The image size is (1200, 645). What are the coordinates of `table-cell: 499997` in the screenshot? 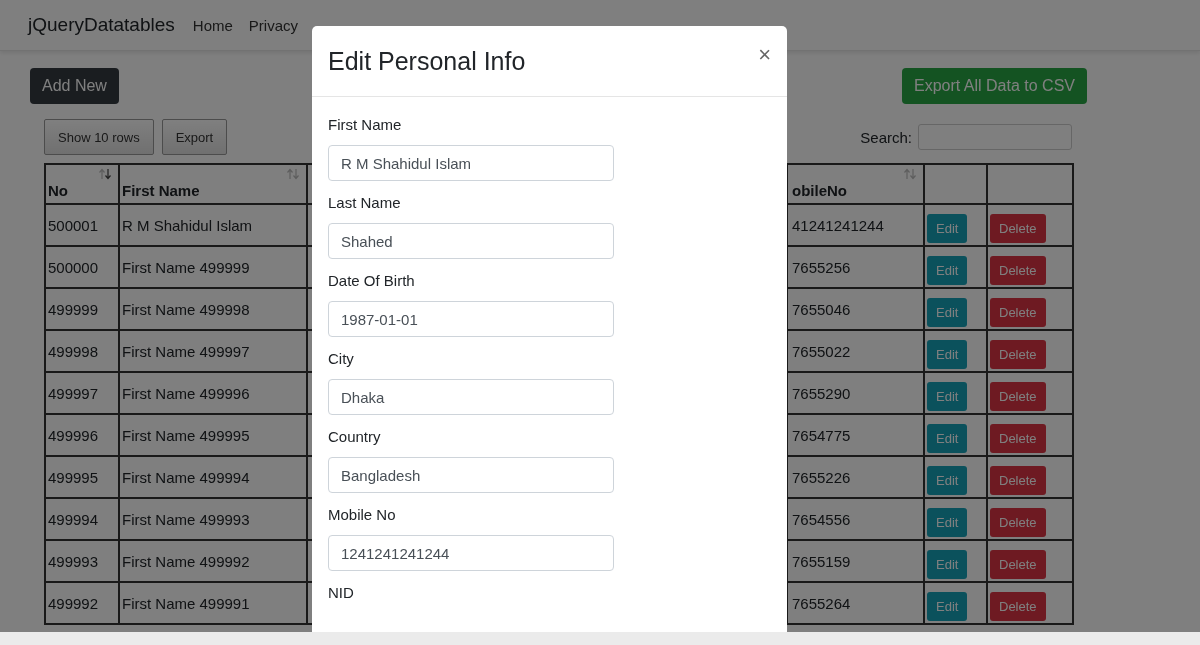 It's located at (82, 393).